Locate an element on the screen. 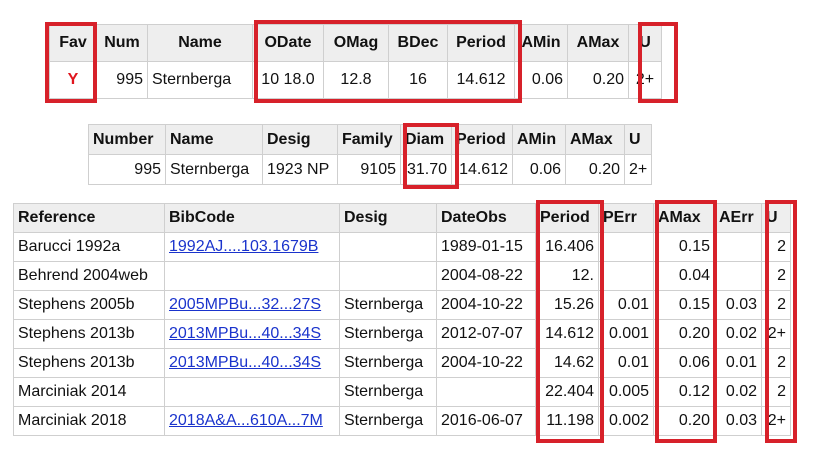  col-dateobs: DateObs is located at coordinates (486, 218).